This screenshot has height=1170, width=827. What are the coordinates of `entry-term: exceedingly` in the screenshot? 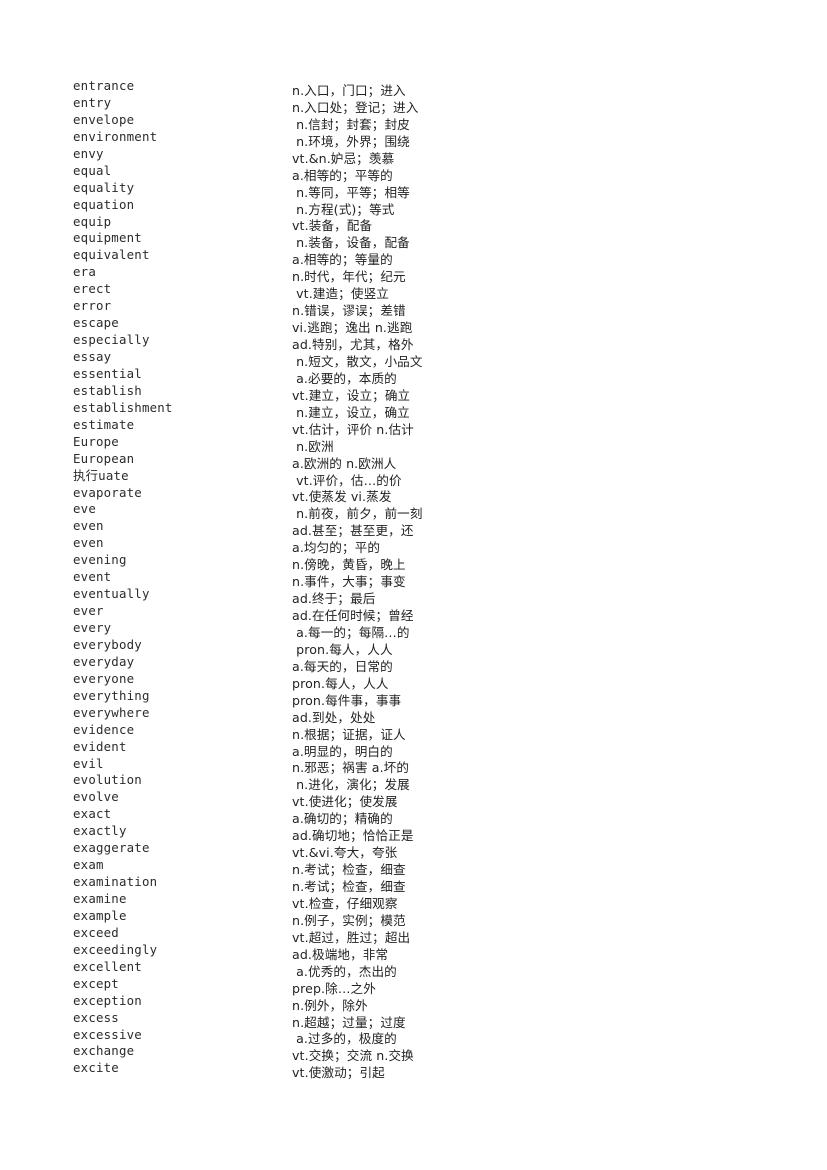 It's located at (115, 949).